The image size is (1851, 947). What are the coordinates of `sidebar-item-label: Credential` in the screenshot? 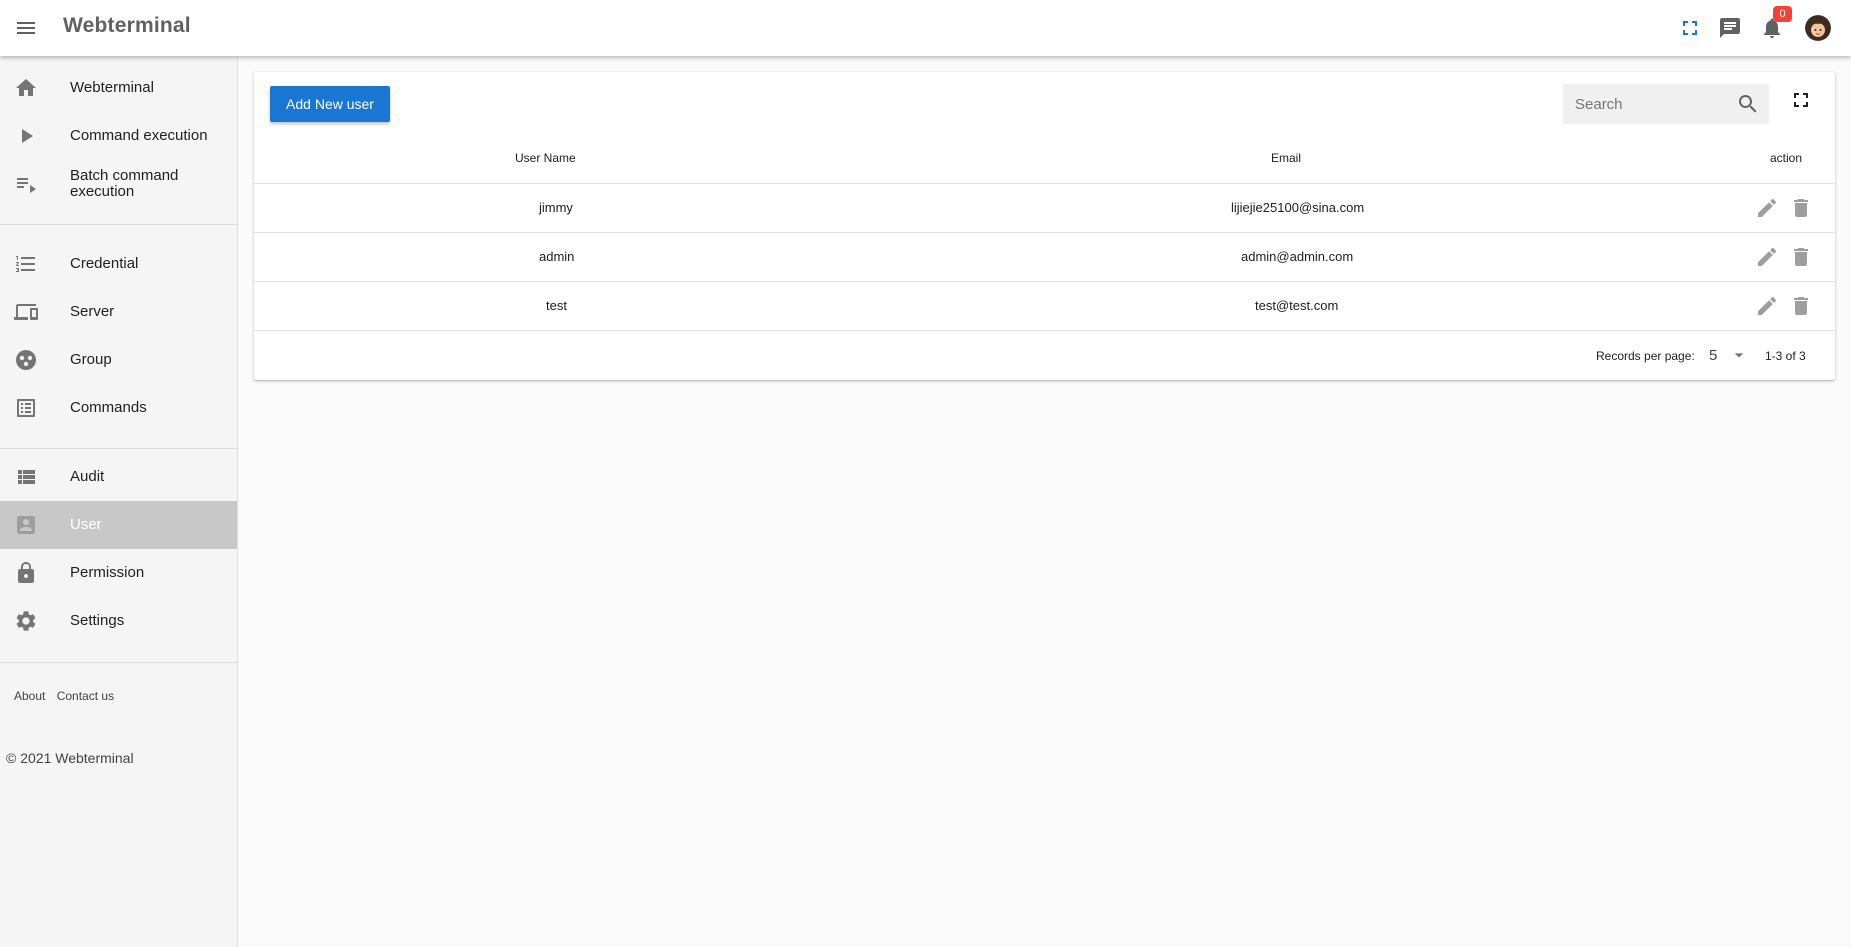 It's located at (104, 263).